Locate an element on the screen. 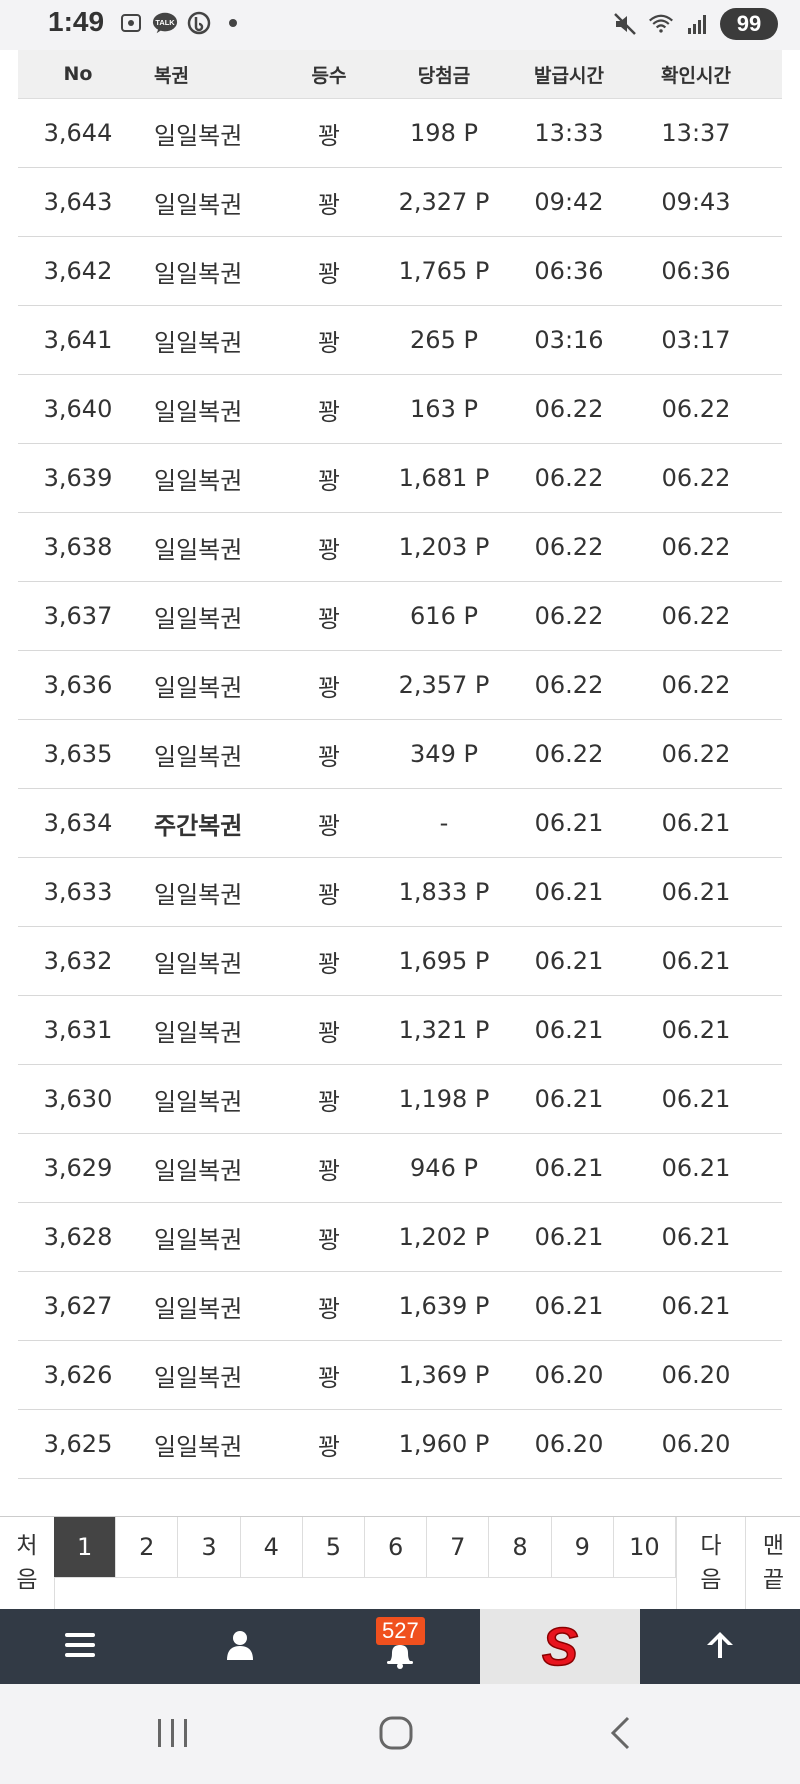 This screenshot has height=1784, width=800. table-row: 3,639 일일복권 꽝 1,681 P 06.22 06.22 is located at coordinates (400, 478).